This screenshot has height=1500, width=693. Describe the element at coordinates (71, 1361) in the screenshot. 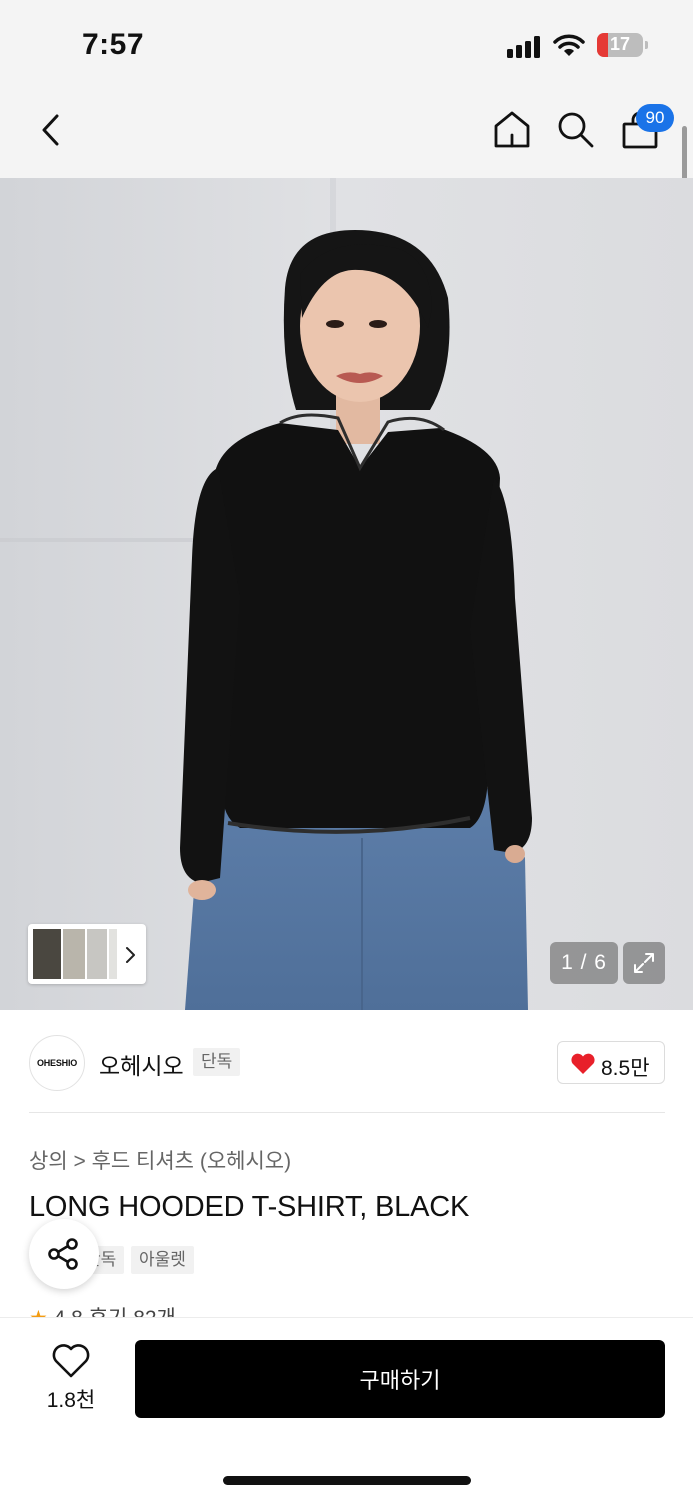

I see `heart-outline-icon` at that location.